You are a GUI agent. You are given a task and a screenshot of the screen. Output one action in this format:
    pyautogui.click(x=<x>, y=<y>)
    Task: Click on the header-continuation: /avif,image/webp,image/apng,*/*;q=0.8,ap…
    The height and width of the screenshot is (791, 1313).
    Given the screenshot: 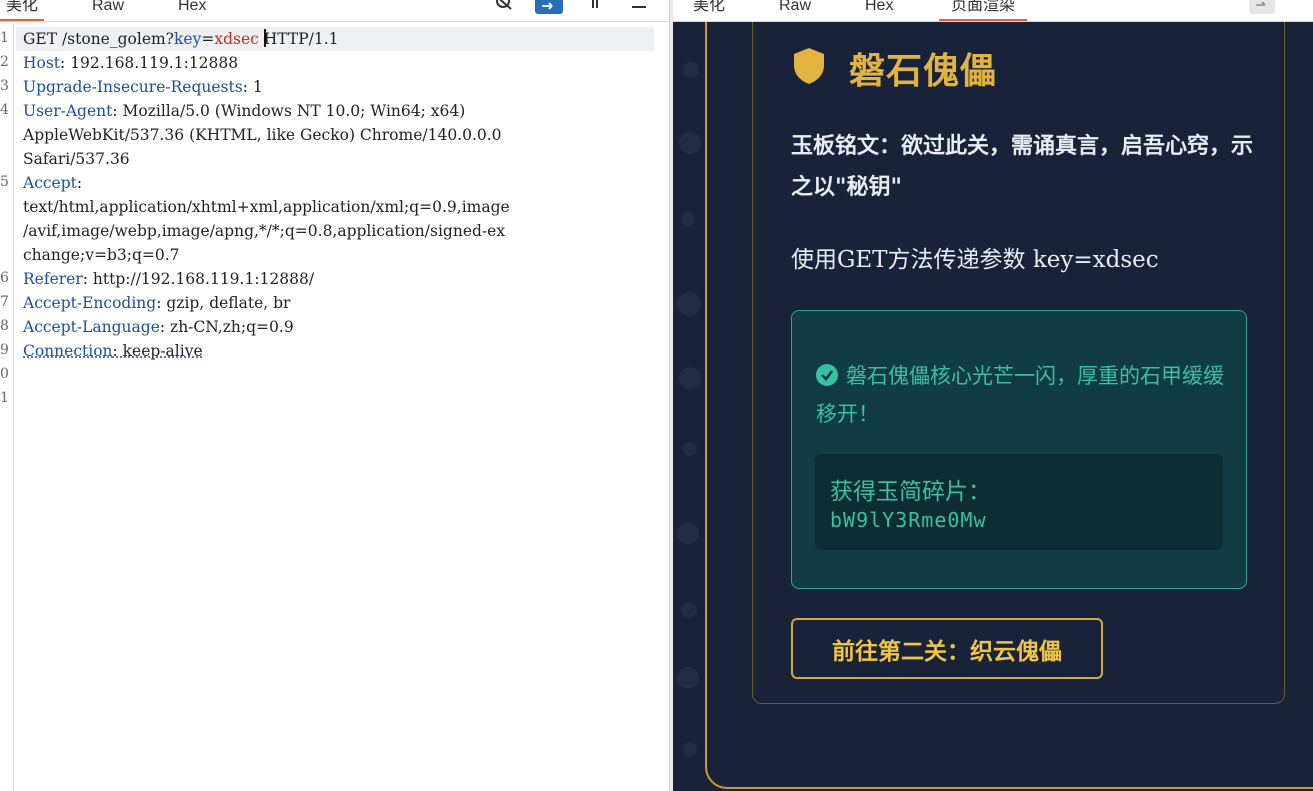 What is the action you would take?
    pyautogui.click(x=264, y=231)
    